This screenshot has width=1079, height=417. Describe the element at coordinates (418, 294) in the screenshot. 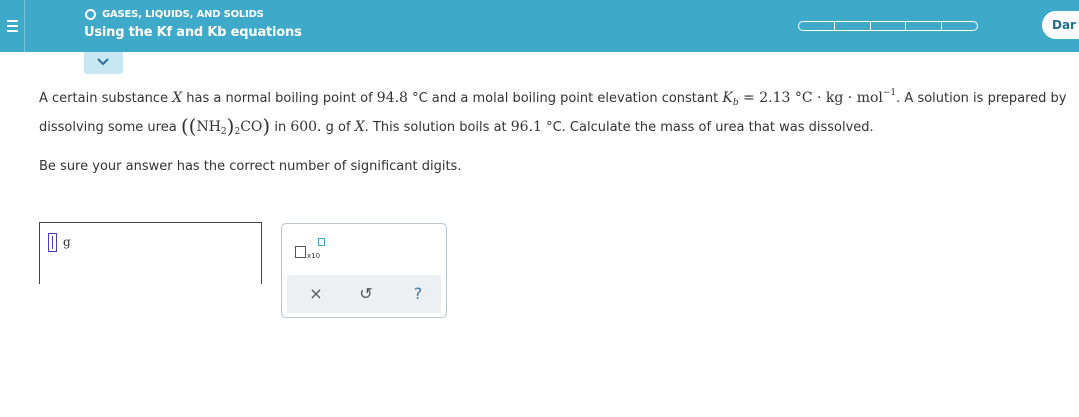

I see `help-button: ?` at that location.